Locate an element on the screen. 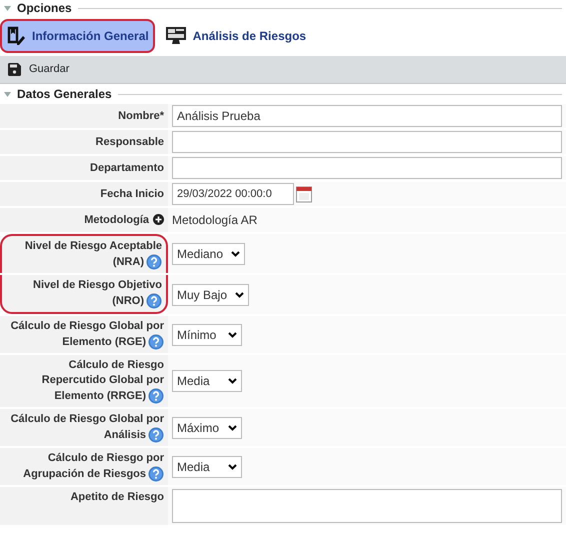 The width and height of the screenshot is (566, 541). field-label-cell: Cálculo de Riesgo Repercutido Global por Elemento (RRGE) is located at coordinates (84, 381).